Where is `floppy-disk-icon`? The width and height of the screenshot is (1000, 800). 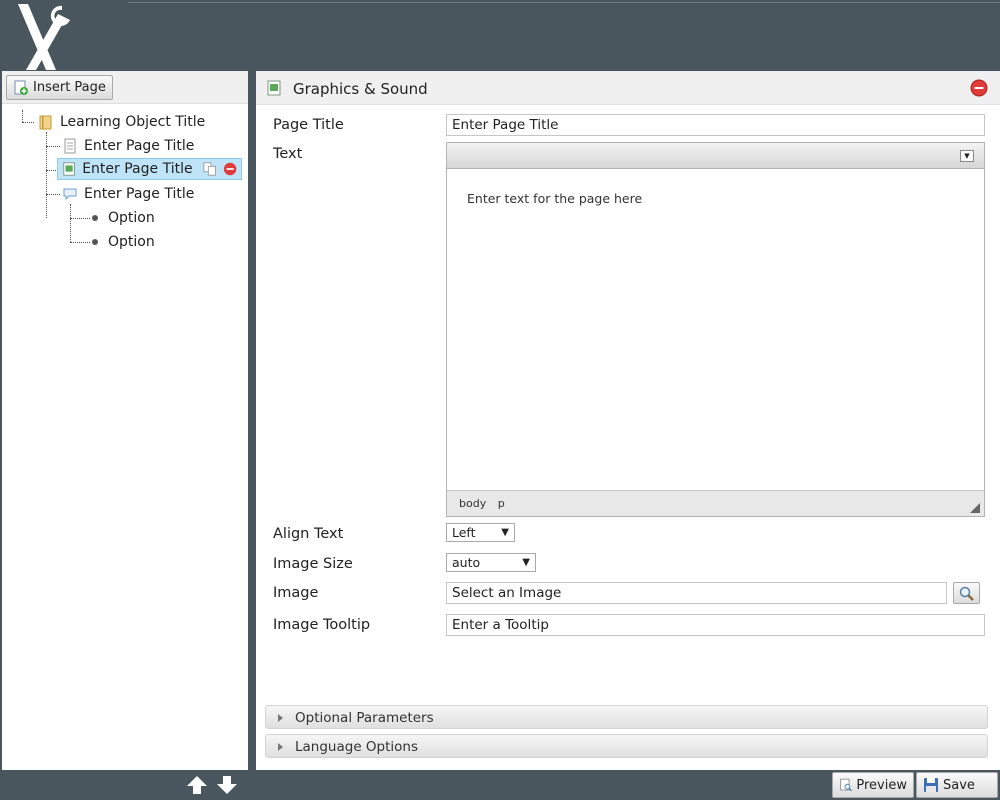 floppy-disk-icon is located at coordinates (931, 785).